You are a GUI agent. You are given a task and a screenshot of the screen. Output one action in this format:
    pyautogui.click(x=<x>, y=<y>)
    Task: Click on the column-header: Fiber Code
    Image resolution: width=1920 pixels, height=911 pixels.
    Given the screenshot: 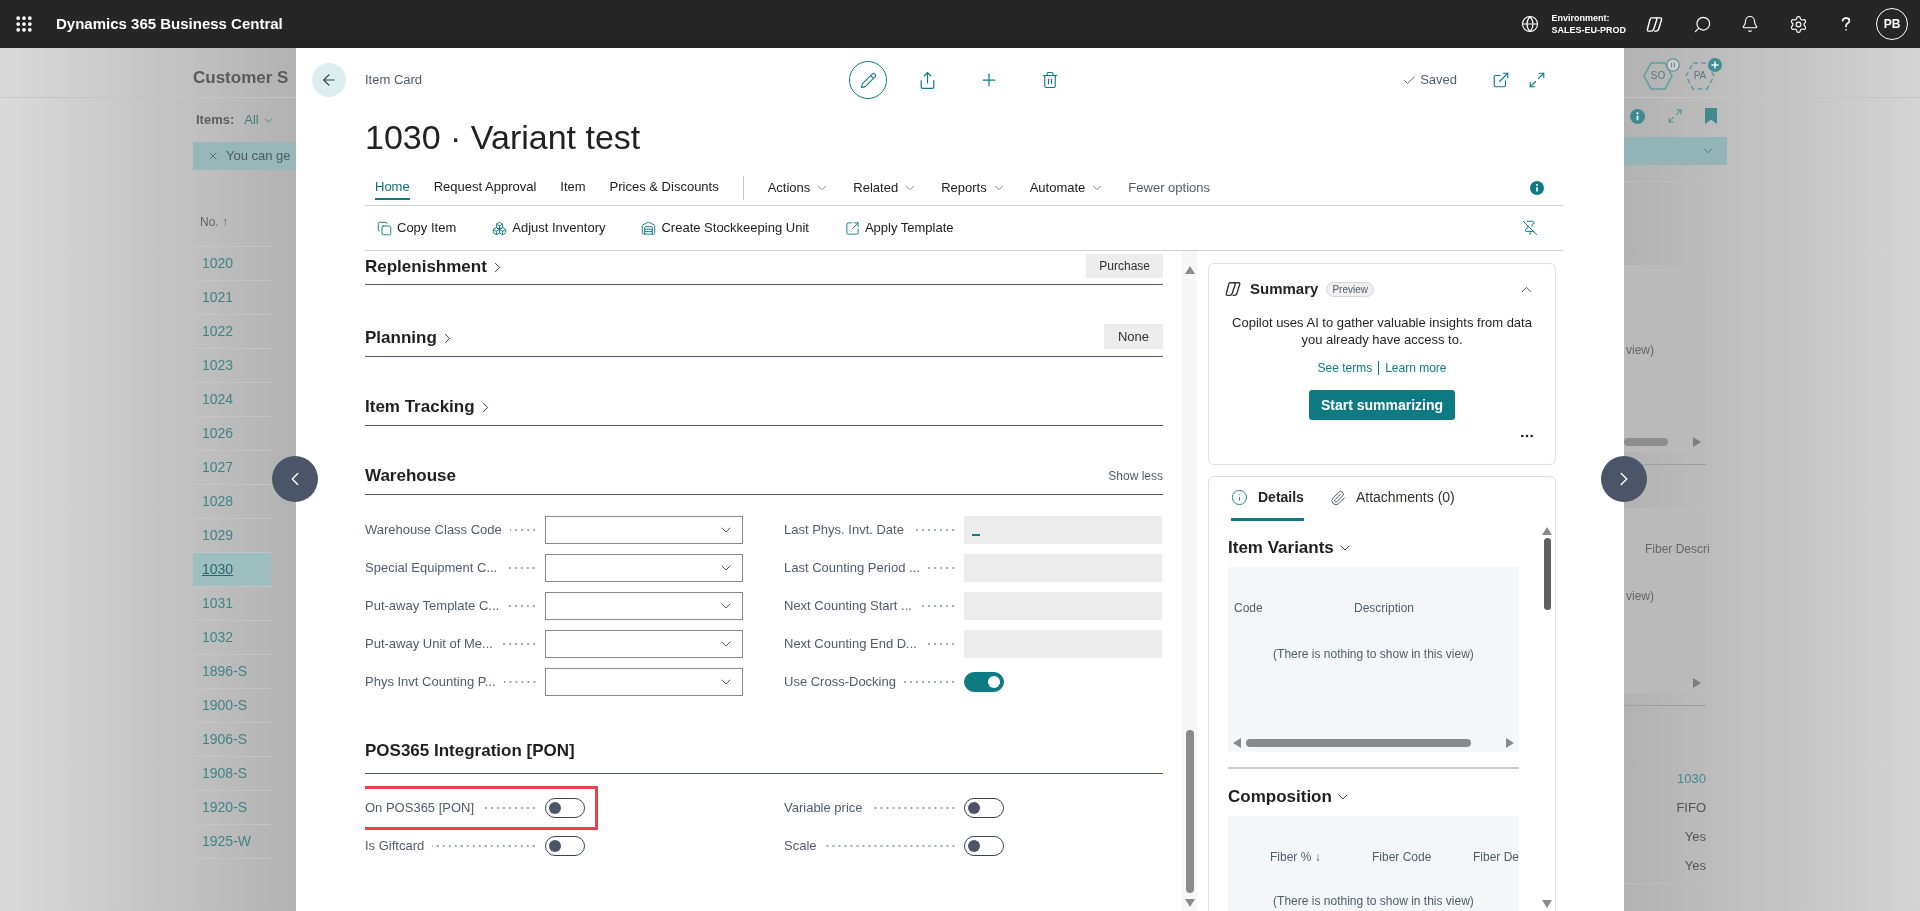 What is the action you would take?
    pyautogui.click(x=1402, y=857)
    